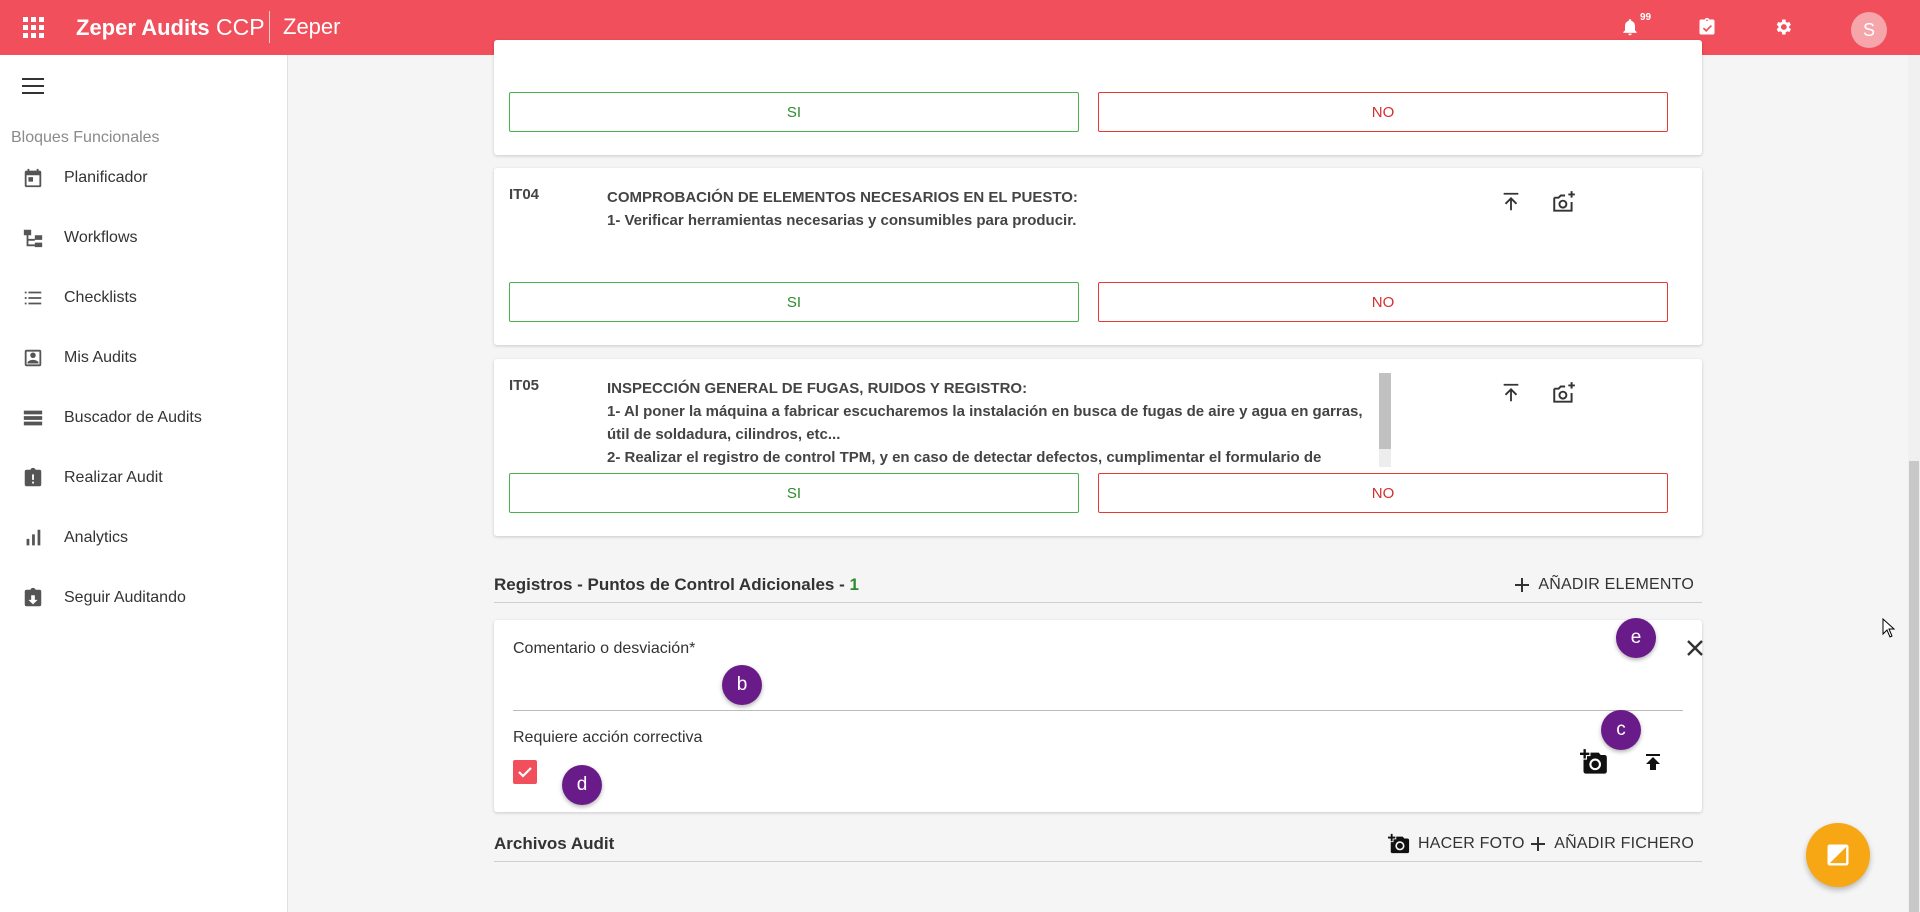 This screenshot has width=1920, height=912. What do you see at coordinates (742, 685) in the screenshot?
I see `annotation-marker-b: b` at bounding box center [742, 685].